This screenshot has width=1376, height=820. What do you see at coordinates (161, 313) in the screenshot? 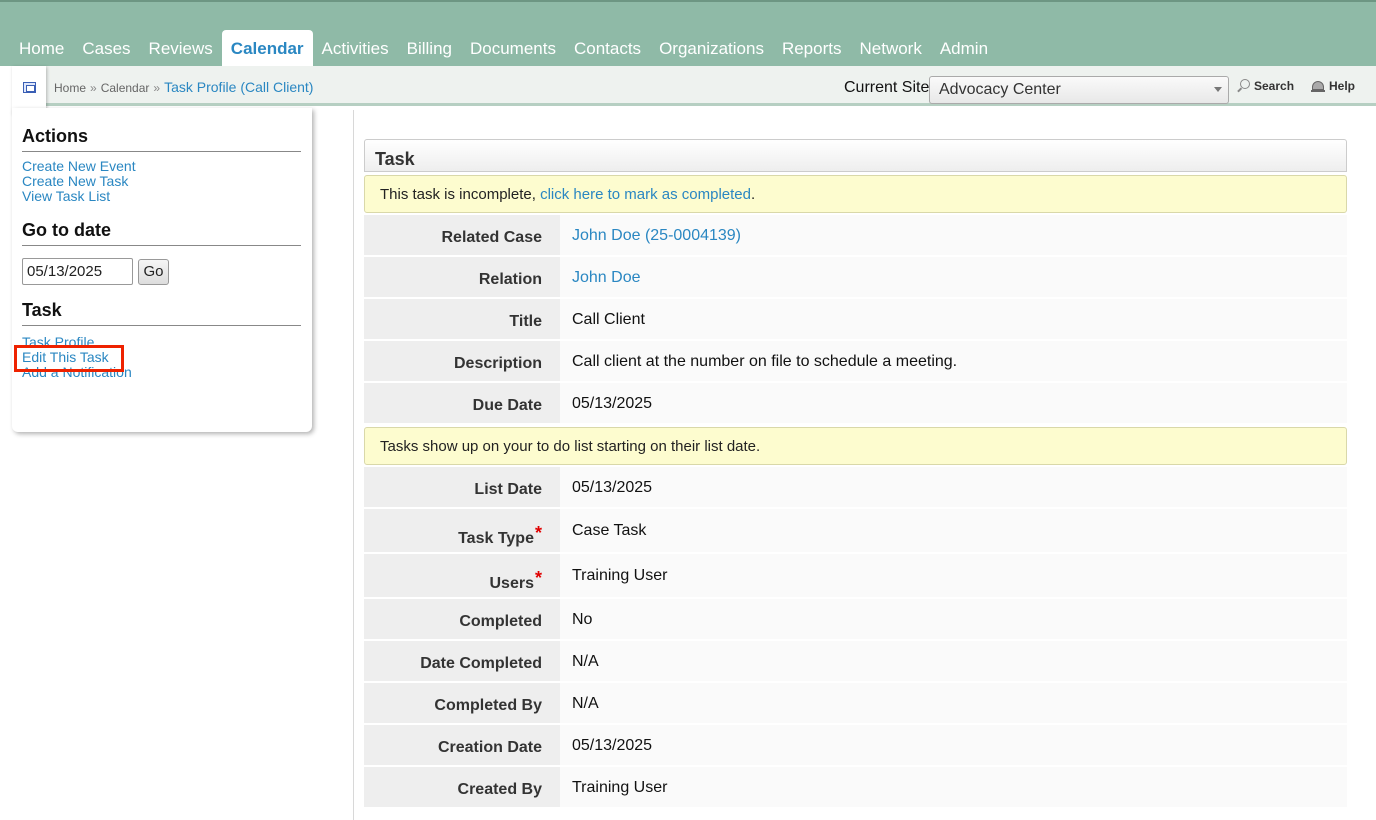
I see `task-heading: Task` at bounding box center [161, 313].